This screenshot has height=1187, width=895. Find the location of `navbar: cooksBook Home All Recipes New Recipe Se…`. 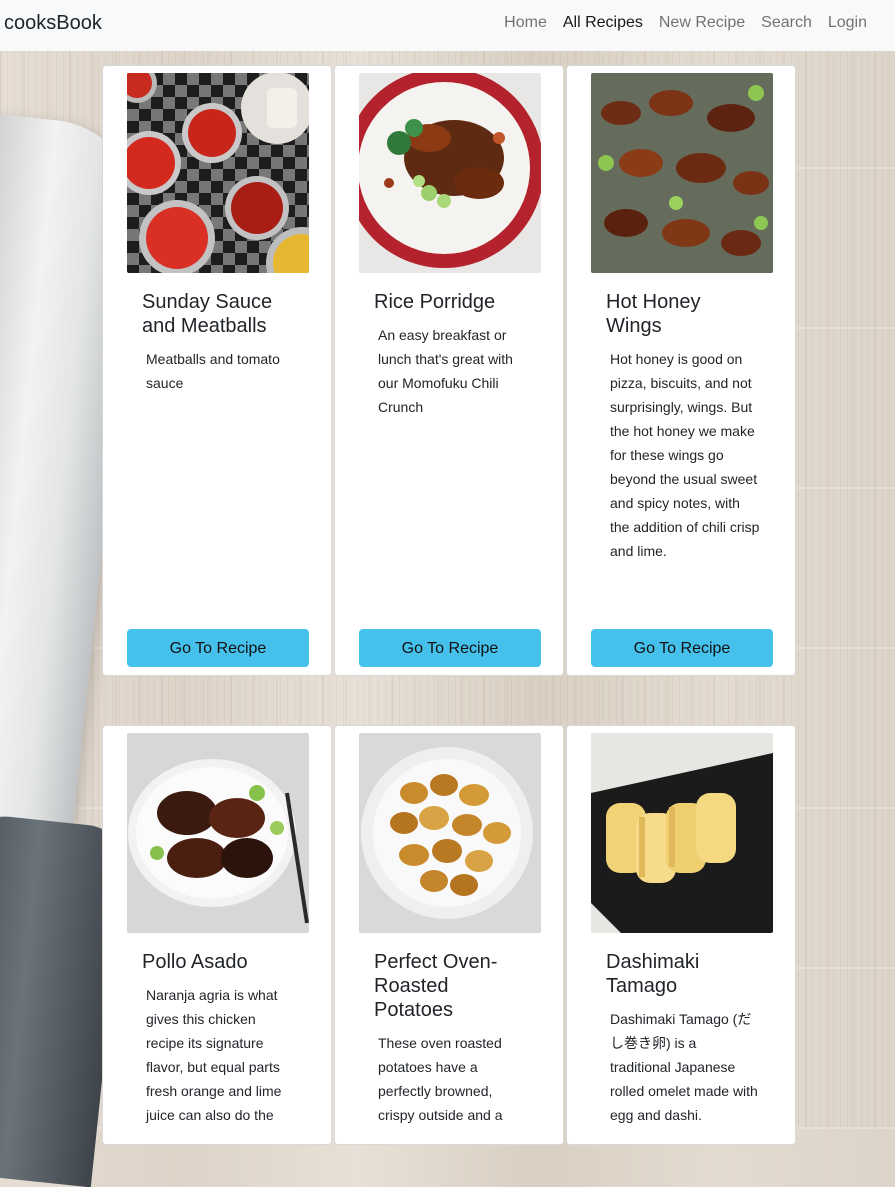

navbar: cooksBook Home All Recipes New Recipe Se… is located at coordinates (447, 25).